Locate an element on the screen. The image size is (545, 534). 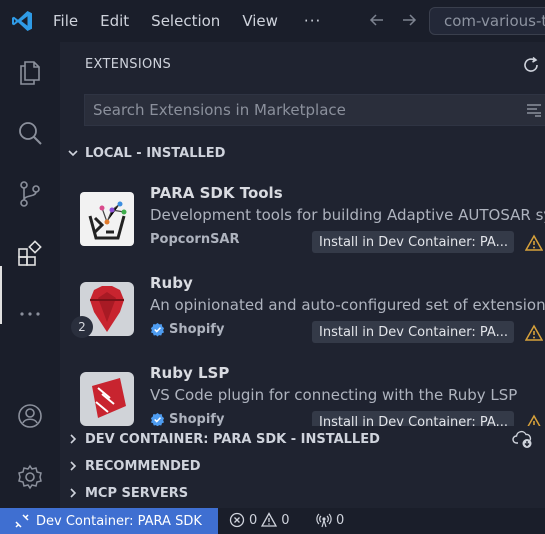
section-dev-container-installed: DEV CONTAINER: PARA SDK - INSTALLED is located at coordinates (302, 439).